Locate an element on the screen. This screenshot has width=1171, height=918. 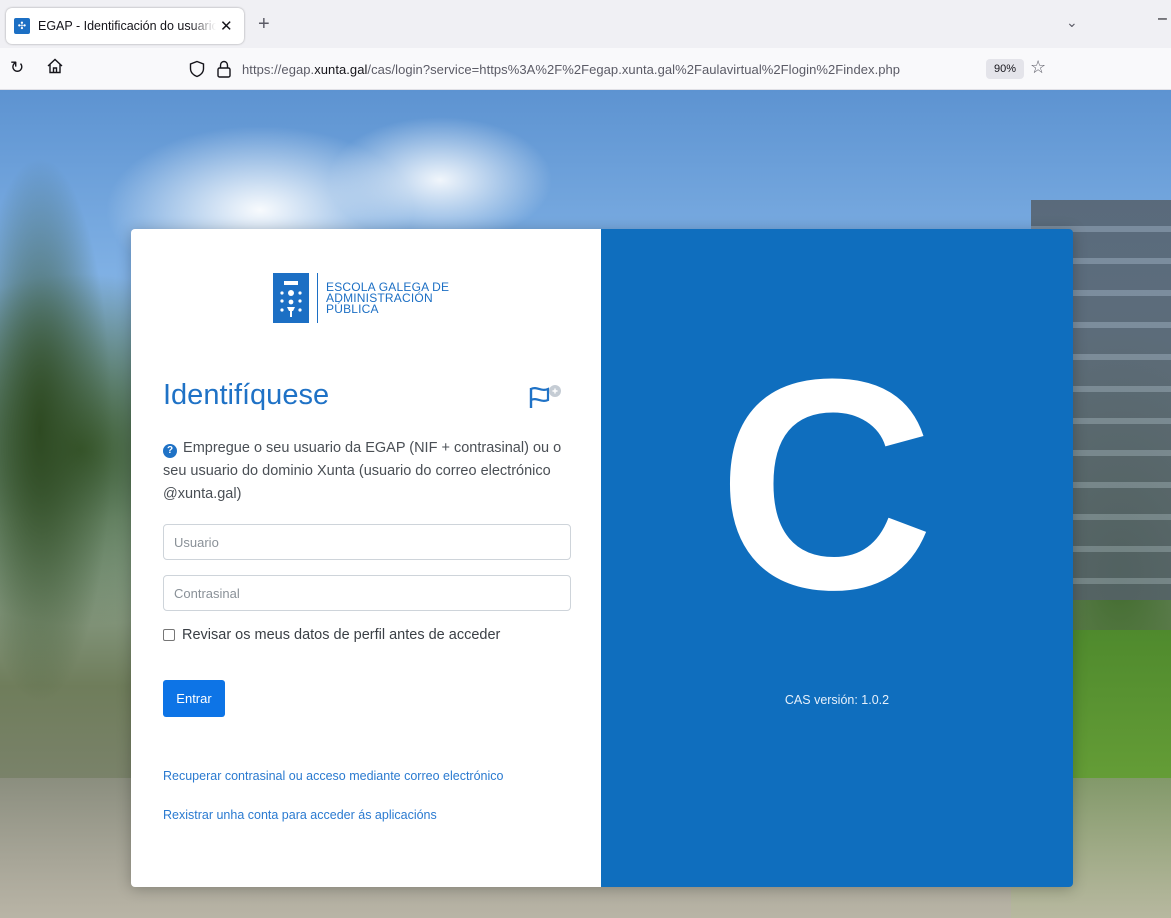
reload-icon: ↻ is located at coordinates (17, 68).